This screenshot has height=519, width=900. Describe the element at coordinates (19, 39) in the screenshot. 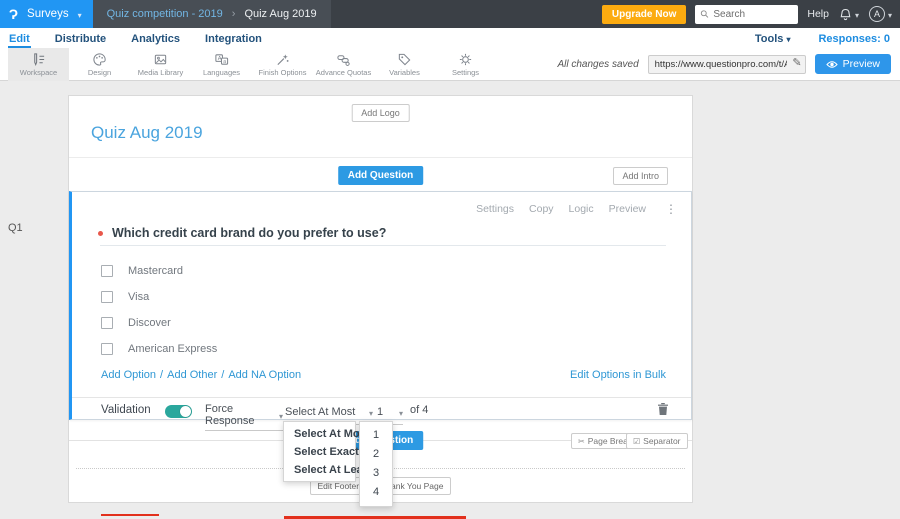

I see `tab-edit: Edit` at that location.